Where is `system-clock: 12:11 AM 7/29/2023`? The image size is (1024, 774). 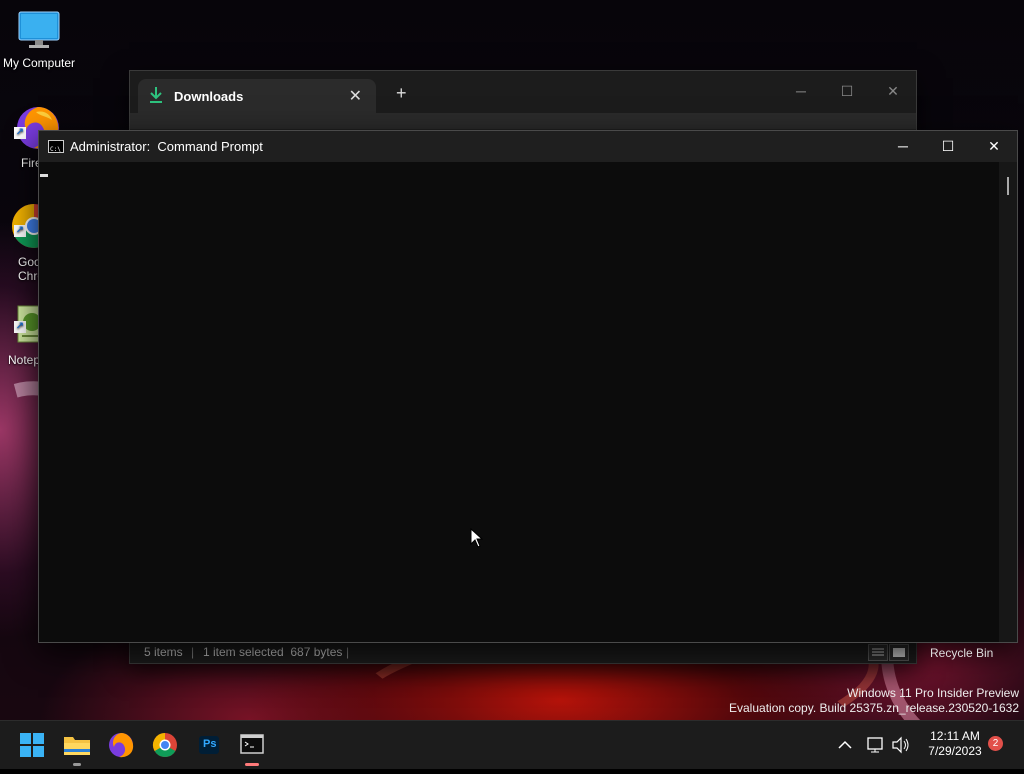
system-clock: 12:11 AM 7/29/2023 is located at coordinates (955, 744).